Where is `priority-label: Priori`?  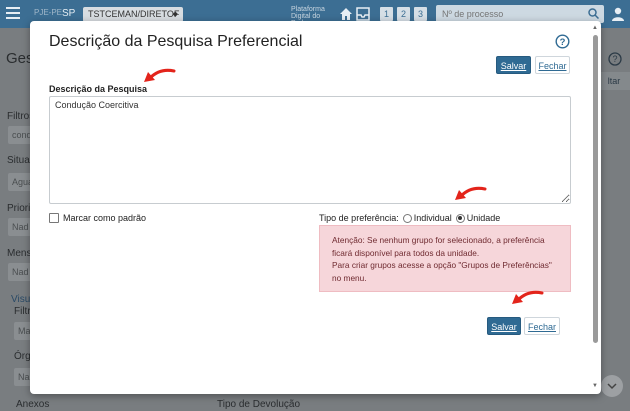
priority-label: Priori is located at coordinates (19, 208).